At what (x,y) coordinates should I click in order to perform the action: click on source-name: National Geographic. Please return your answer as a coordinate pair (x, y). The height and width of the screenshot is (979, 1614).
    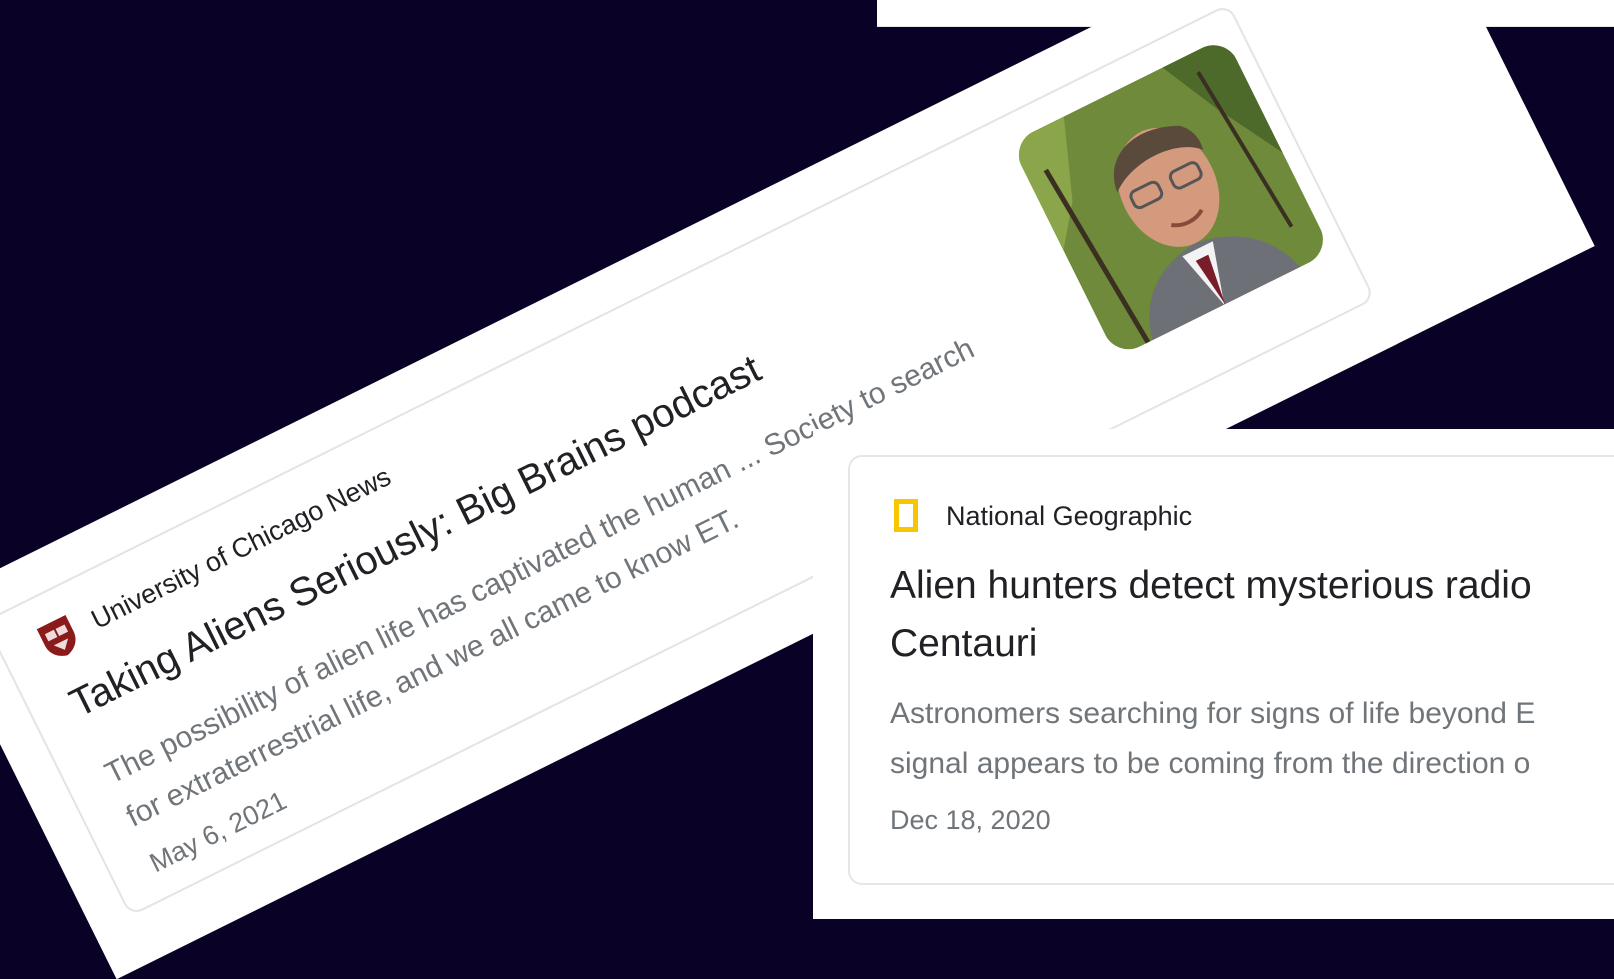
    Looking at the image, I should click on (1069, 516).